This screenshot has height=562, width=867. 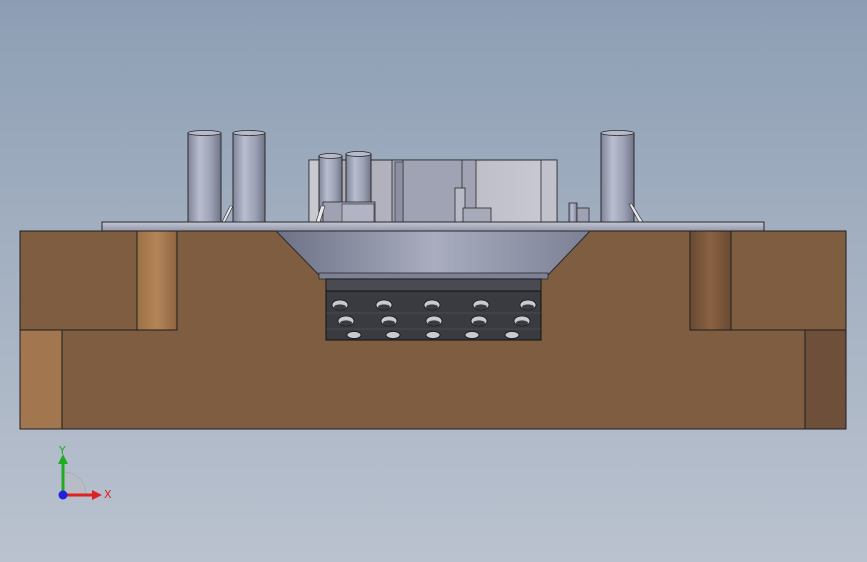 What do you see at coordinates (157, 280) in the screenshot?
I see `guide-bushing-left` at bounding box center [157, 280].